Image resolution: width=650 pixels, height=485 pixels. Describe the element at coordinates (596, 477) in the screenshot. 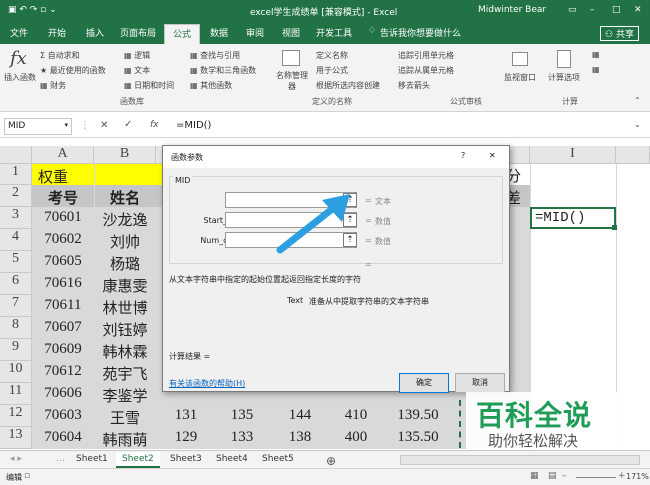

I see `zoom-slider` at that location.